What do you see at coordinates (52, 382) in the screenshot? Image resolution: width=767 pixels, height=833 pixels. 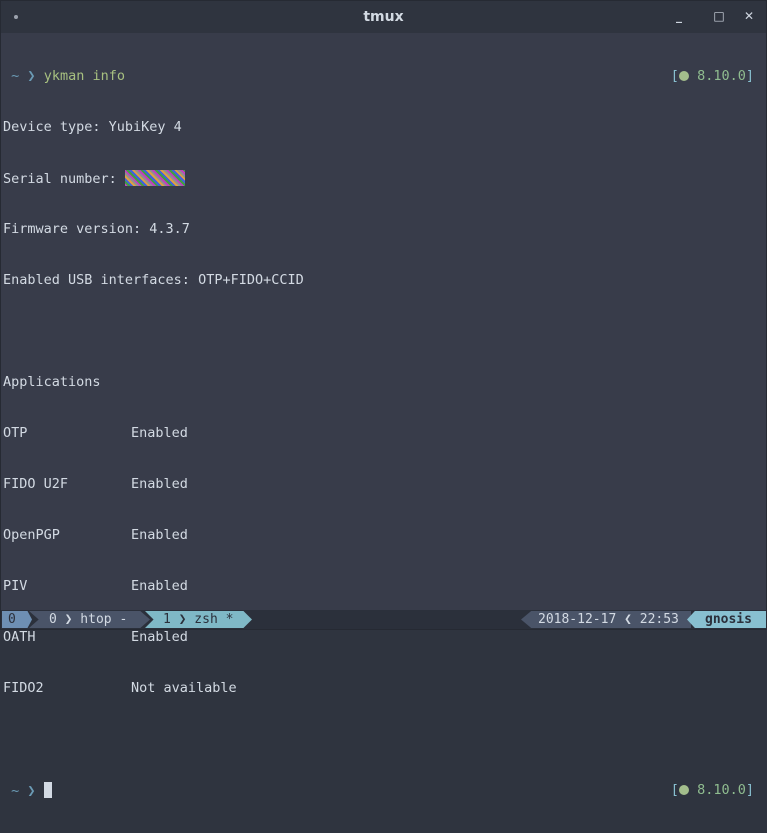 I see `applications-header: Applications` at bounding box center [52, 382].